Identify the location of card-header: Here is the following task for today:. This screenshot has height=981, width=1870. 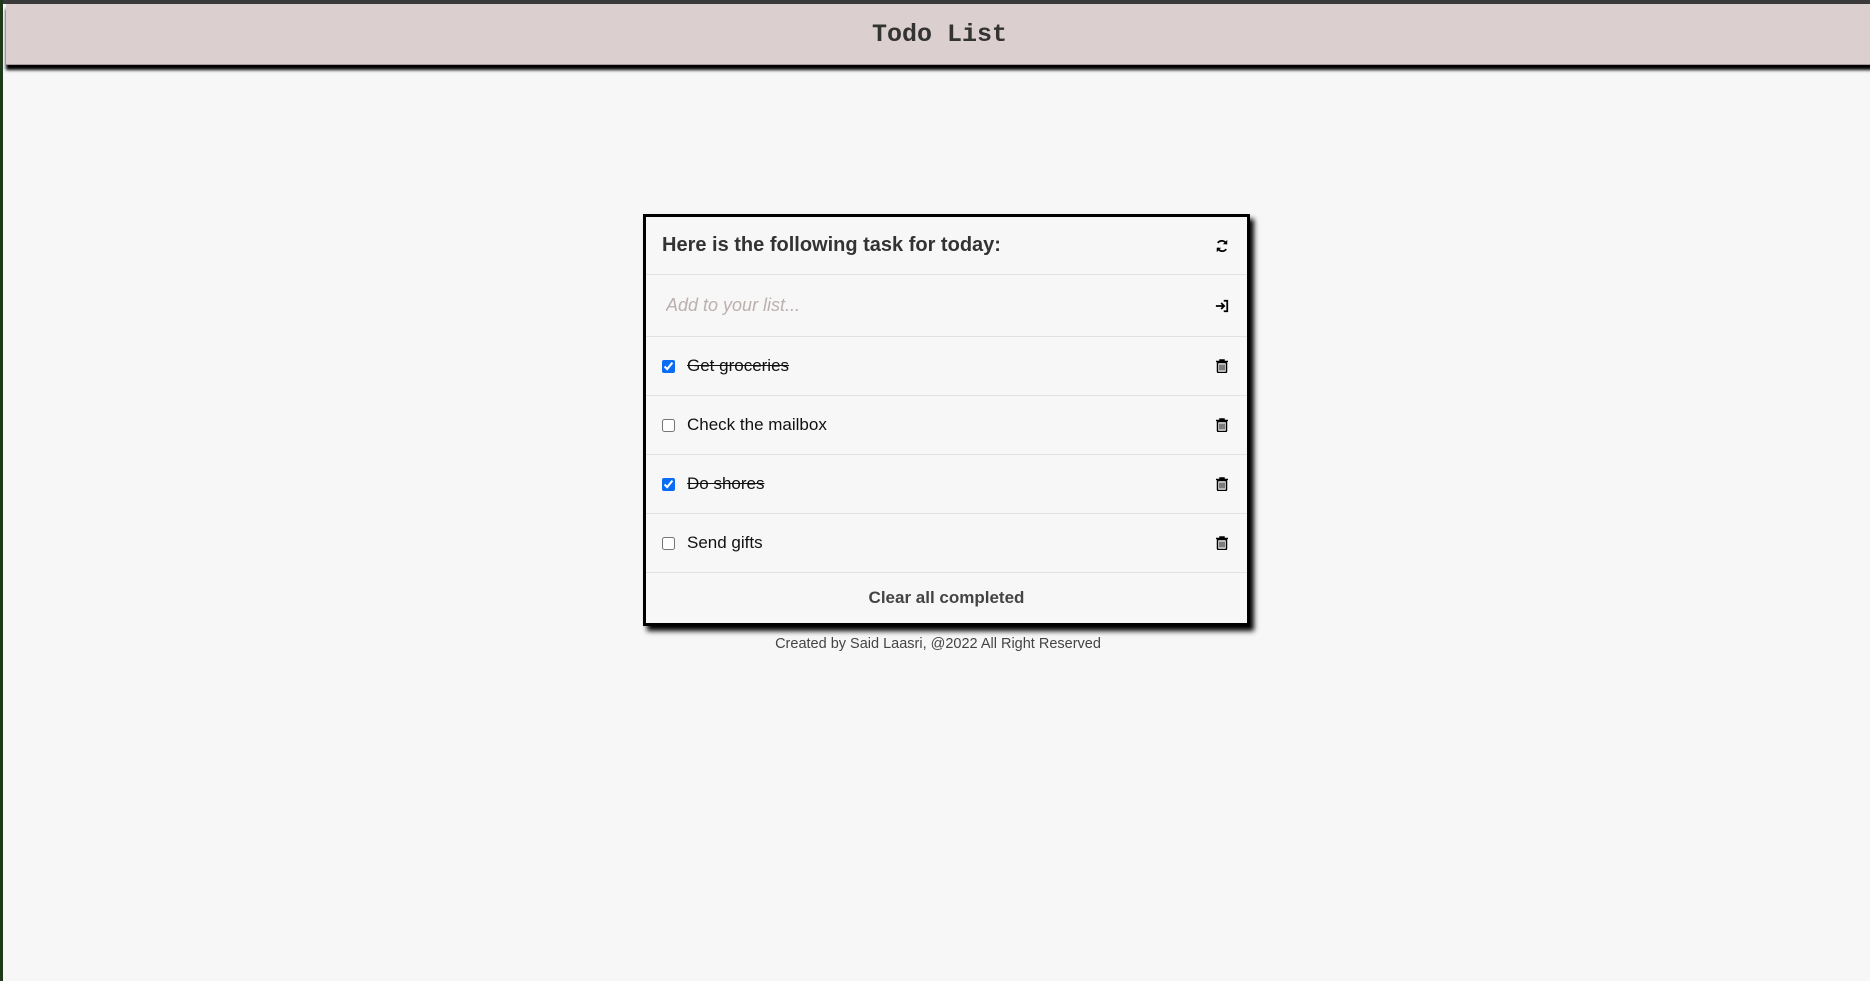
(946, 246).